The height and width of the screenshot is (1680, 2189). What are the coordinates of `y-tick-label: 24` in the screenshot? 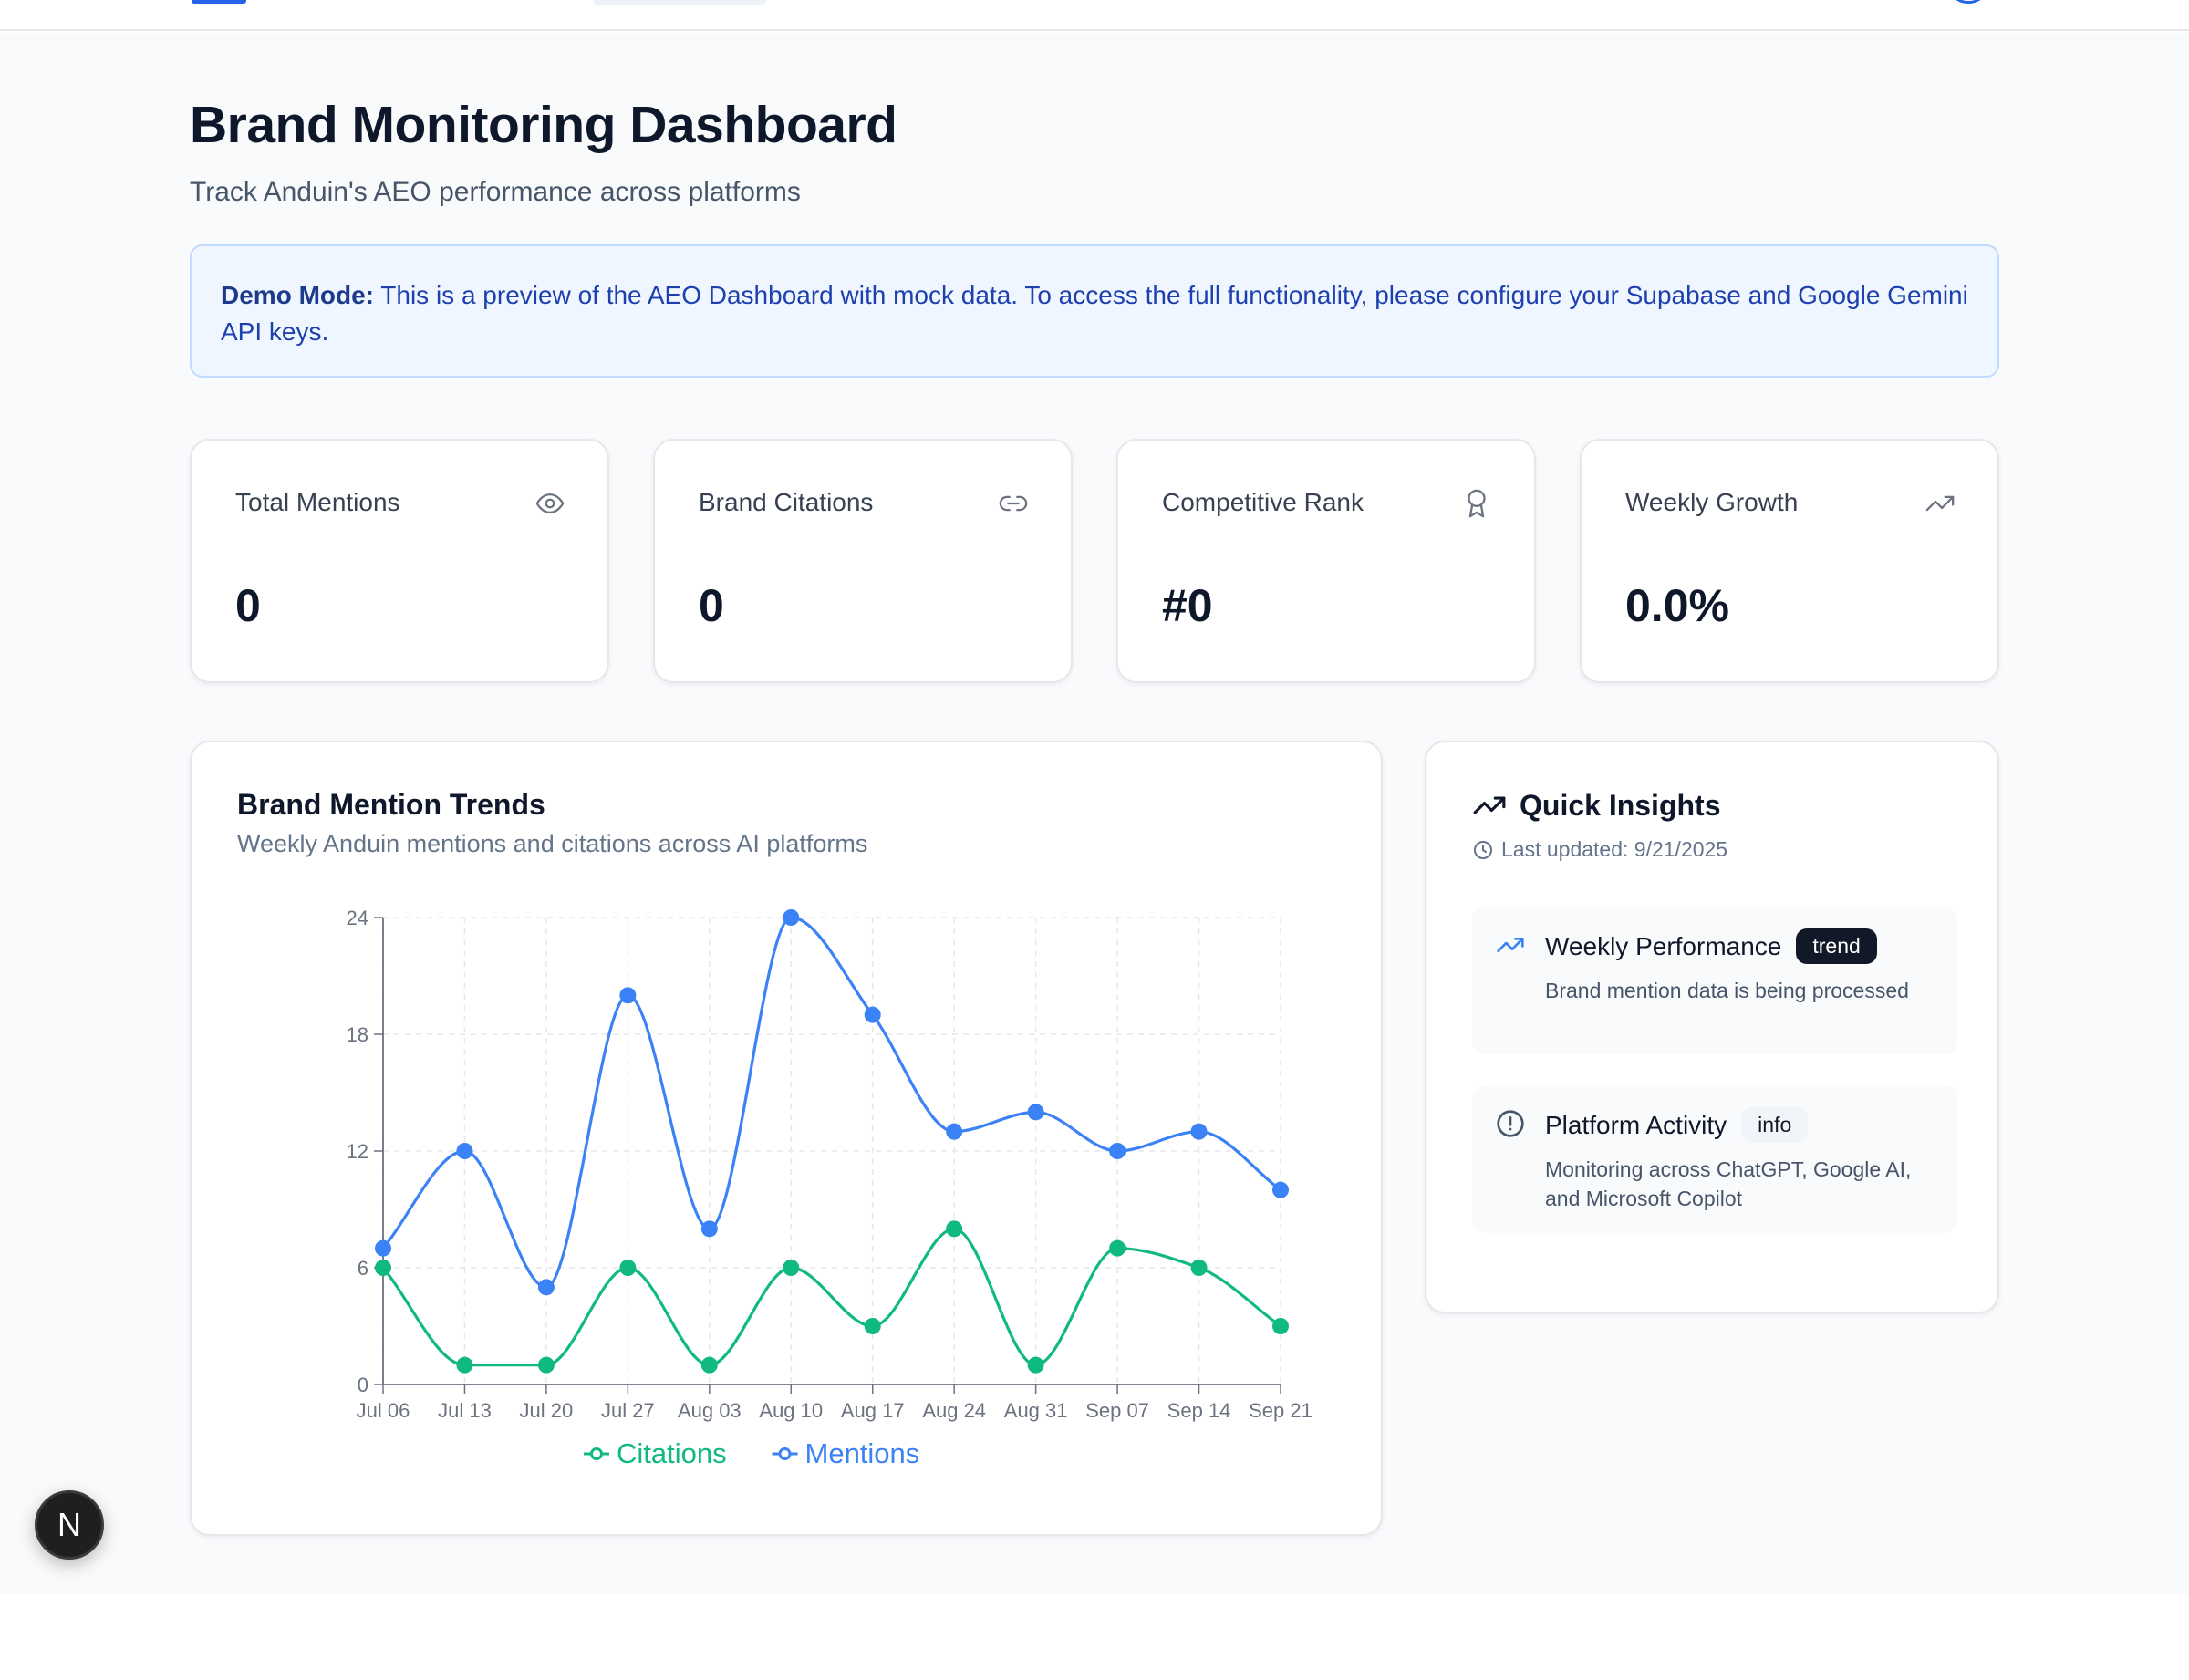 It's located at (358, 918).